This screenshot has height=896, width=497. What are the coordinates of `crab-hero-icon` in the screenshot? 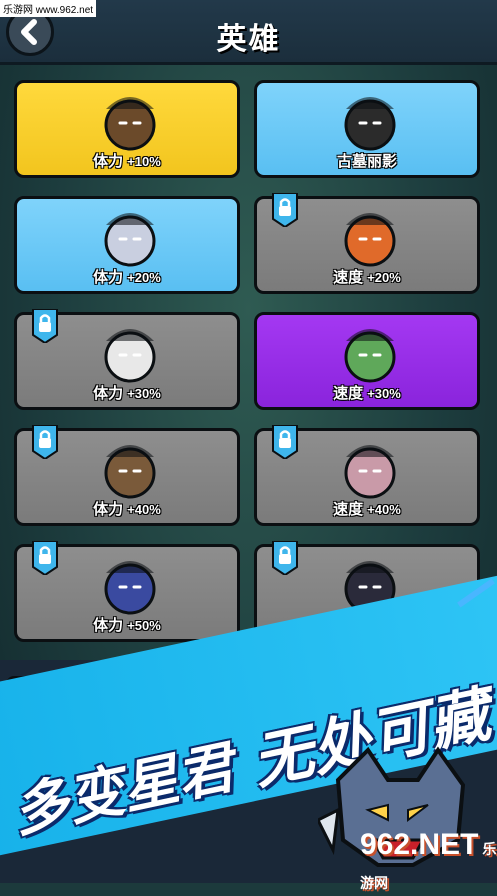 It's located at (370, 240).